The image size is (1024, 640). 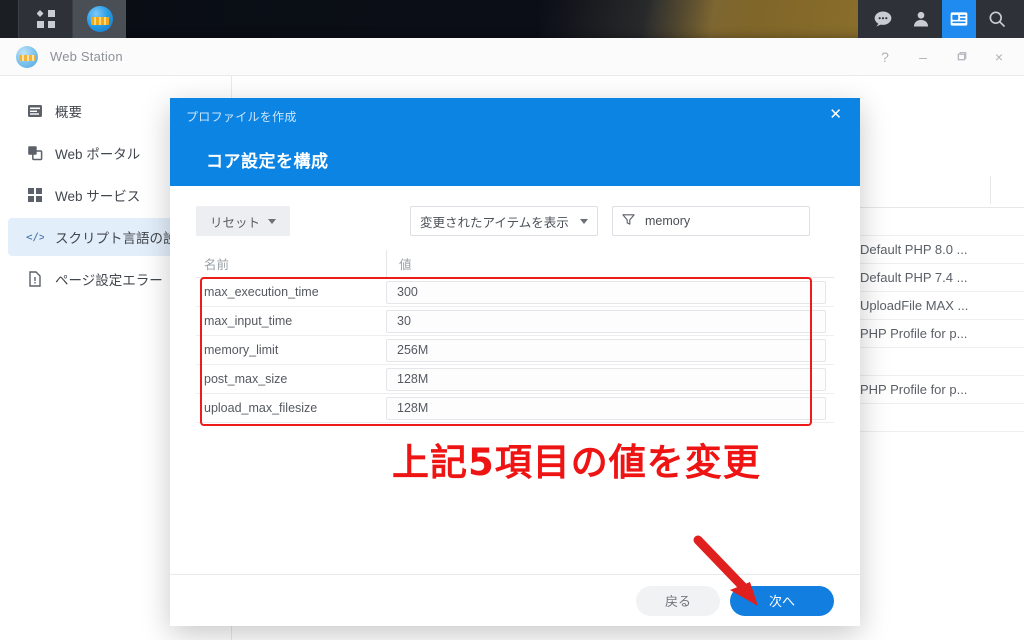 I want to click on show-modified-select: 変更されたアイテムを表示, so click(x=504, y=221).